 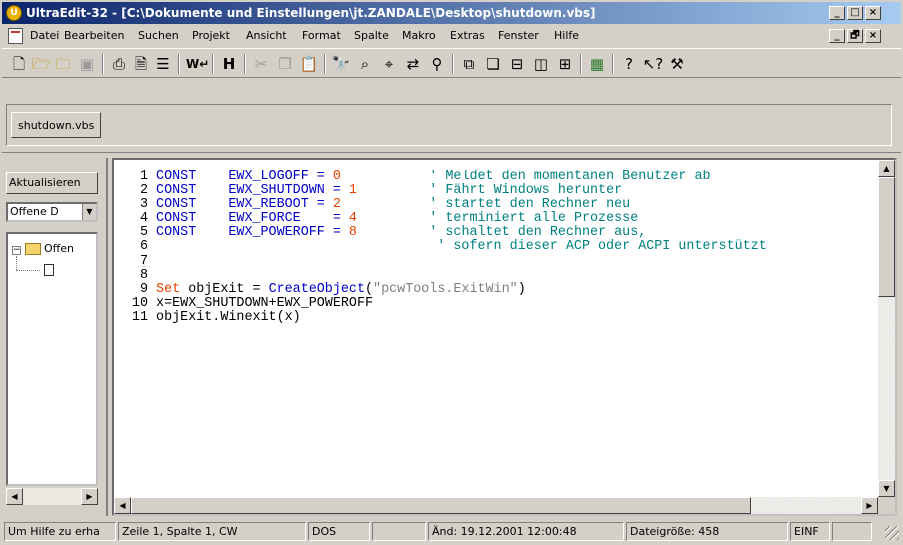 What do you see at coordinates (491, 261) in the screenshot?
I see `code-line: 7` at bounding box center [491, 261].